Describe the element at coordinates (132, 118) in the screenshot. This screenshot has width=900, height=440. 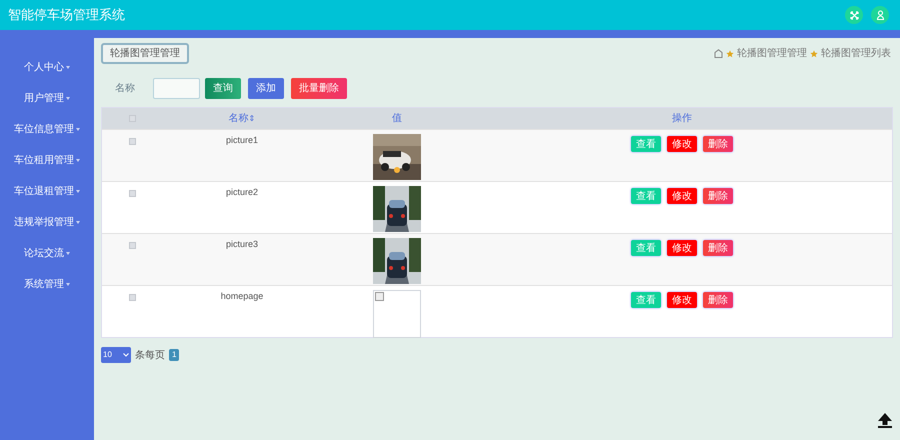
I see `select-all-checkbox` at that location.